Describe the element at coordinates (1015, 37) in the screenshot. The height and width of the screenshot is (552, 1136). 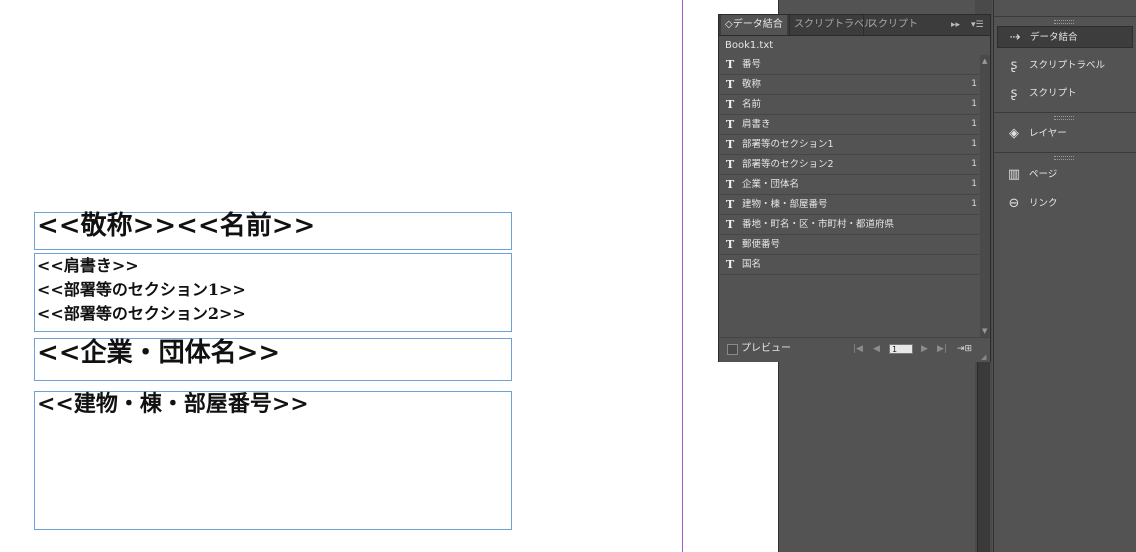
I see `data-merge-icon: ⇢` at that location.